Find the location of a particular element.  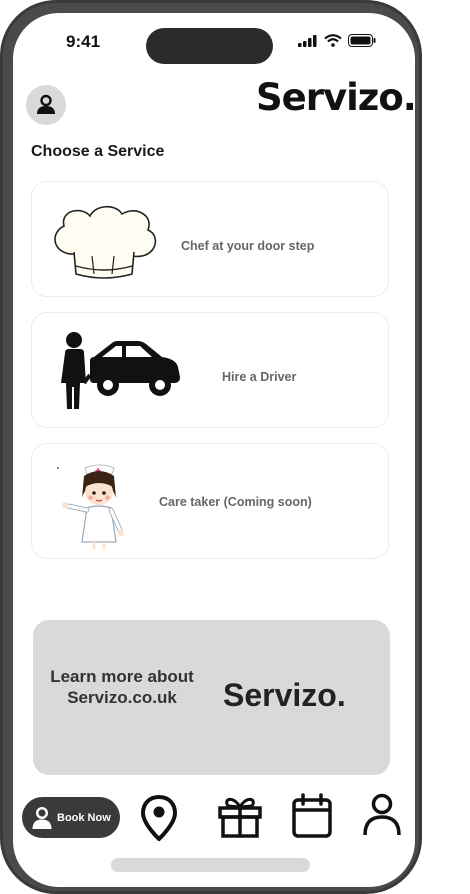

battery-icon is located at coordinates (362, 40).